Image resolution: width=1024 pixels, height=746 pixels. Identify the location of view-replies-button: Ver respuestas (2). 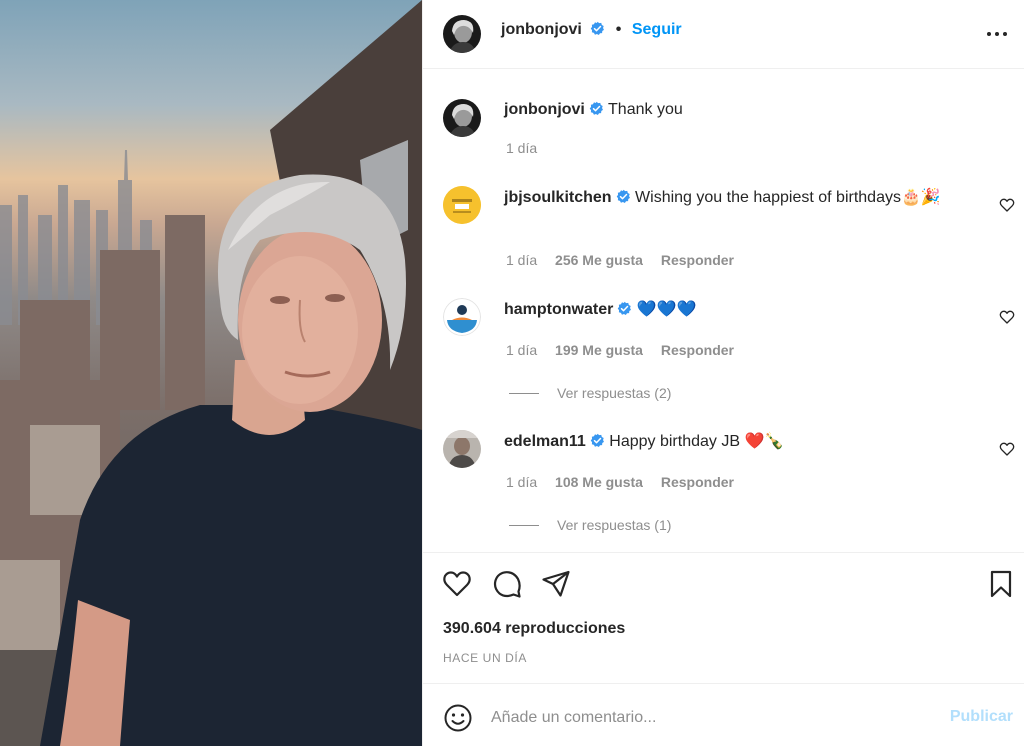
(590, 393).